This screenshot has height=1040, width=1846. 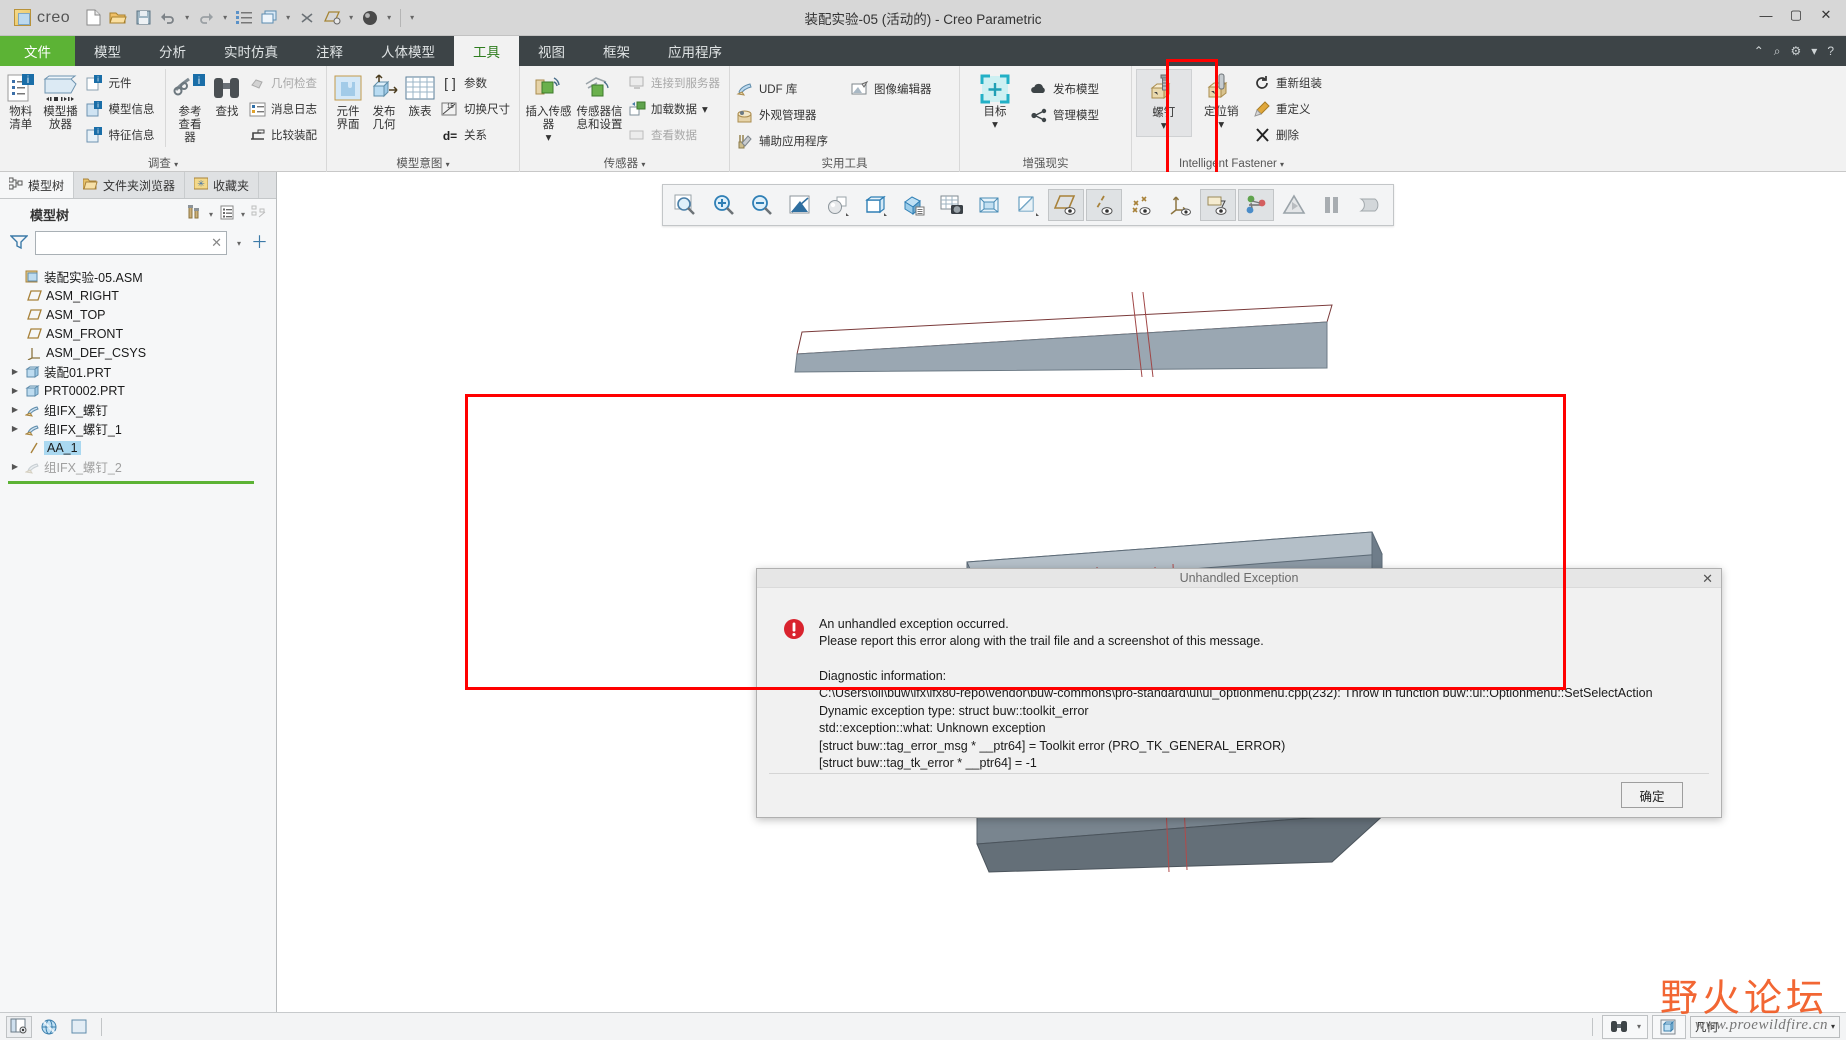 What do you see at coordinates (194, 214) in the screenshot?
I see `tree-tools-icon` at bounding box center [194, 214].